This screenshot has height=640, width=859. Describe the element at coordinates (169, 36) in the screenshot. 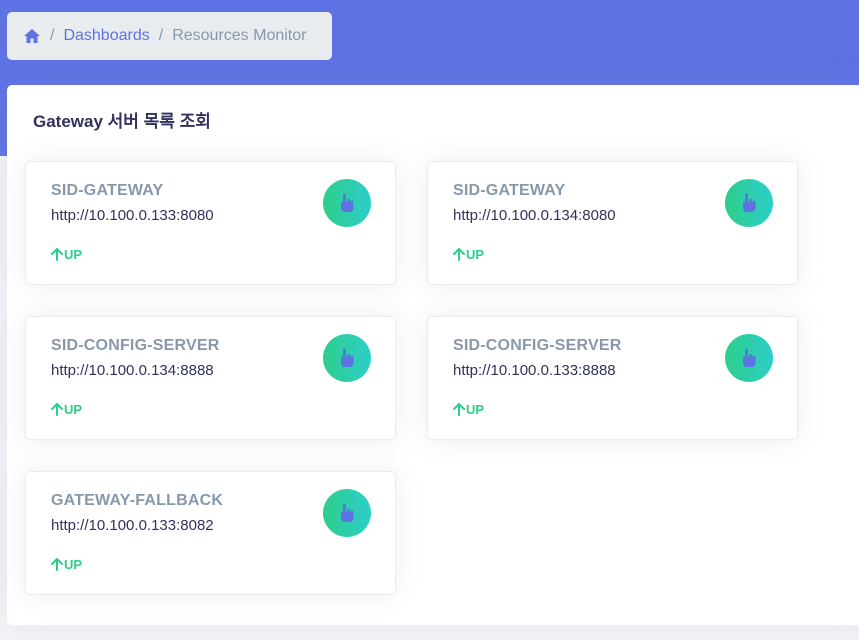

I see `breadcrumb: / Dashboards / Resources Monitor` at that location.